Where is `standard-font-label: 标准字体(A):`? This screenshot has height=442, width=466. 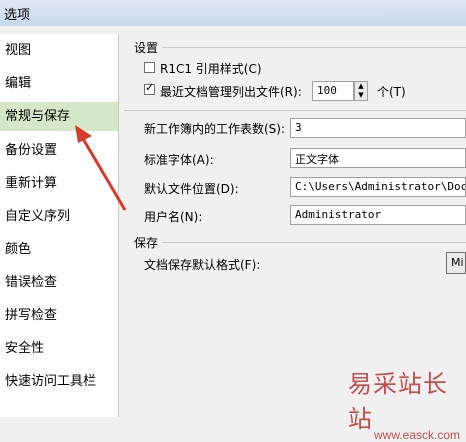 standard-font-label: 标准字体(A): is located at coordinates (179, 160).